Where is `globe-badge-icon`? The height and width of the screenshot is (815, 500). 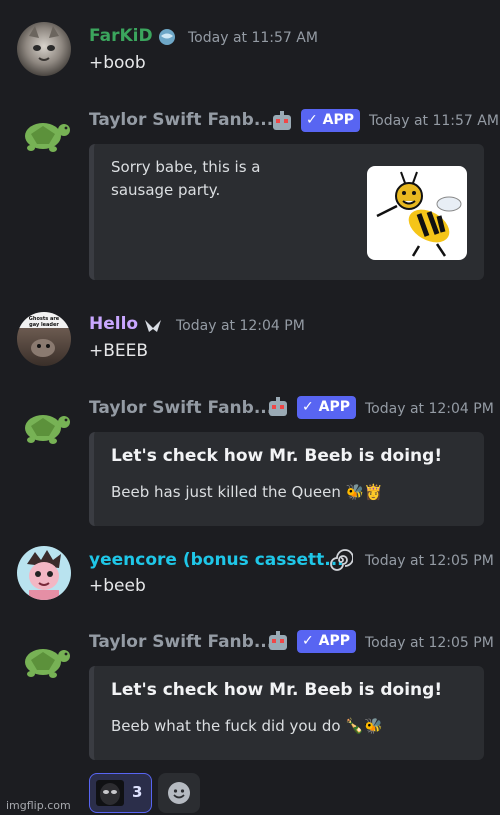 globe-badge-icon is located at coordinates (167, 37).